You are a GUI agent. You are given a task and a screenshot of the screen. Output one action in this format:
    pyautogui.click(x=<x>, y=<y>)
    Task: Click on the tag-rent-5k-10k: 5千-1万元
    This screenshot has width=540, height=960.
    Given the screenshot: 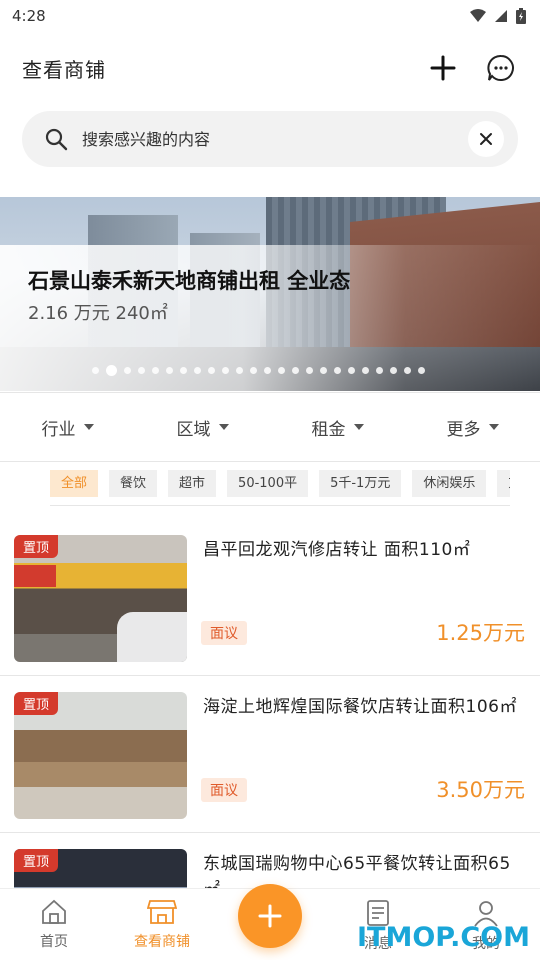 What is the action you would take?
    pyautogui.click(x=360, y=483)
    